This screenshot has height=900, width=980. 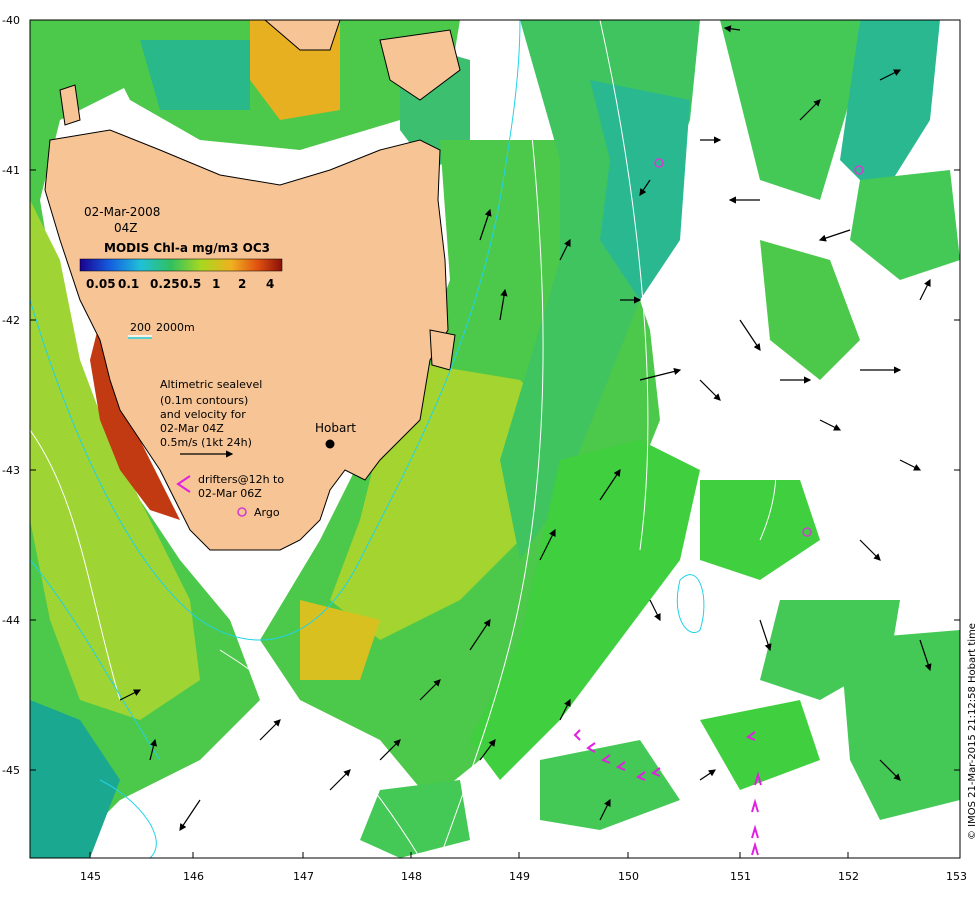 I want to click on sealevel-text: 0.5m/s (1kt 24h), so click(x=206, y=442).